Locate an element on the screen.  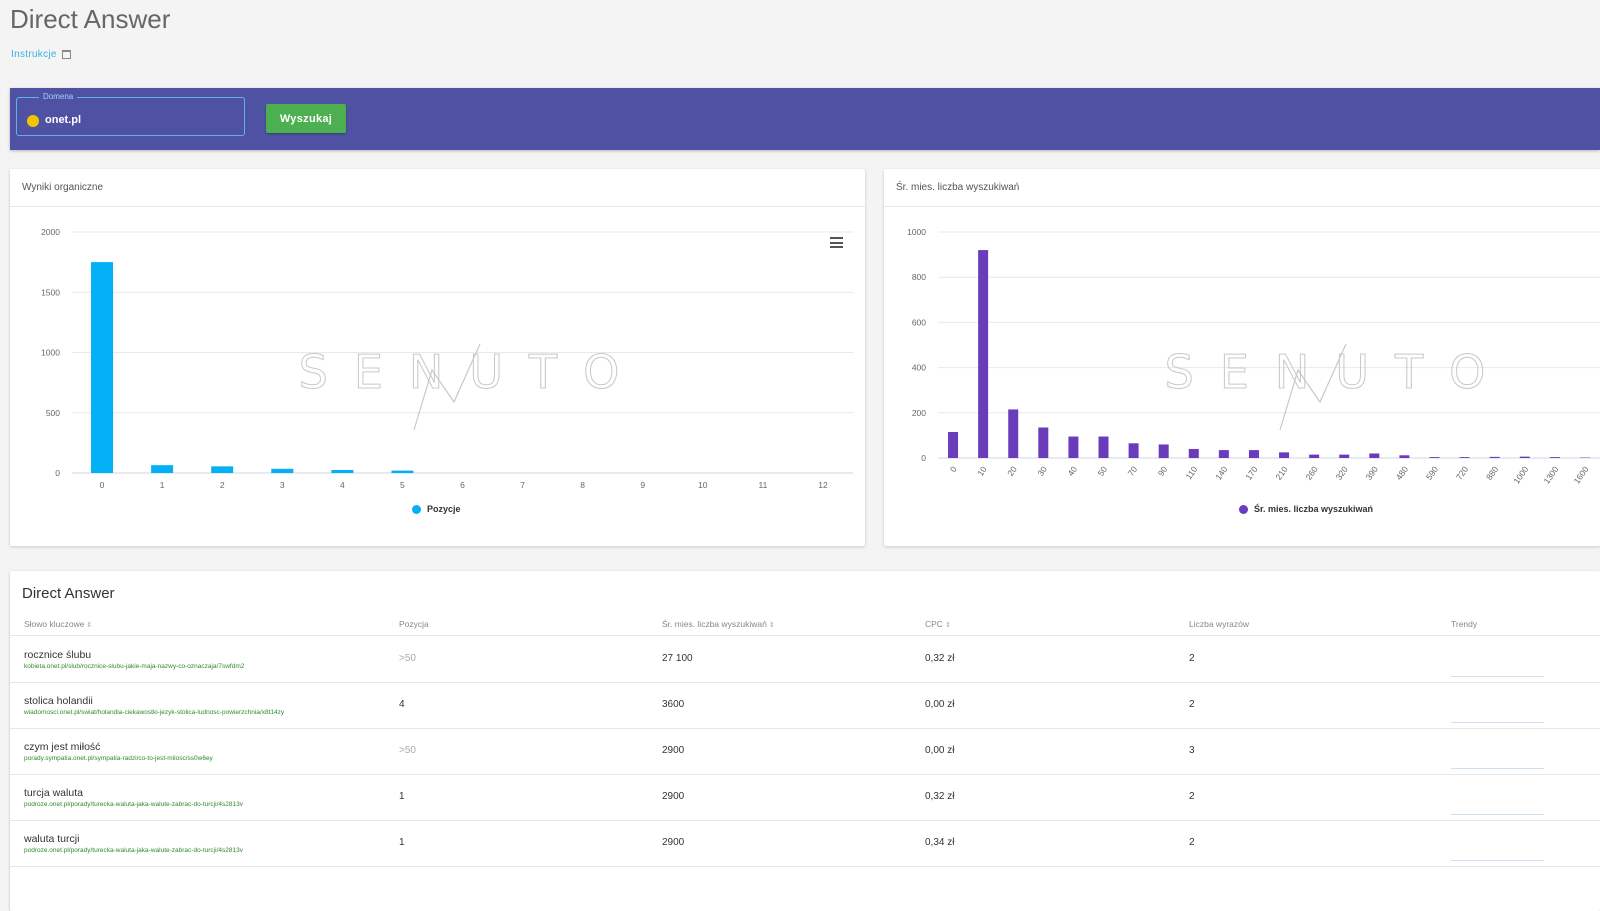
keyword: waluta turcji is located at coordinates (51, 839).